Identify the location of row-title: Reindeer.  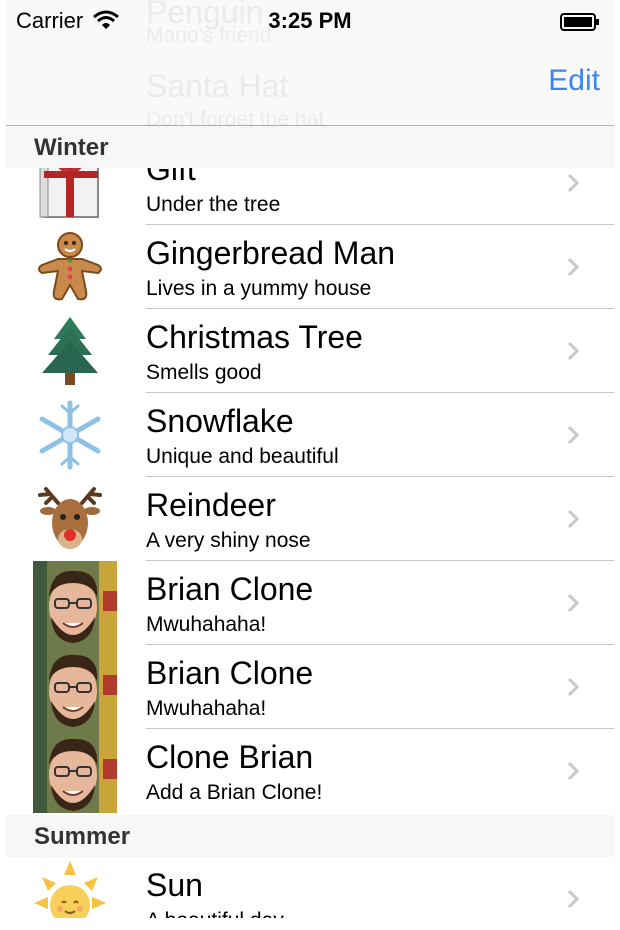
(211, 505).